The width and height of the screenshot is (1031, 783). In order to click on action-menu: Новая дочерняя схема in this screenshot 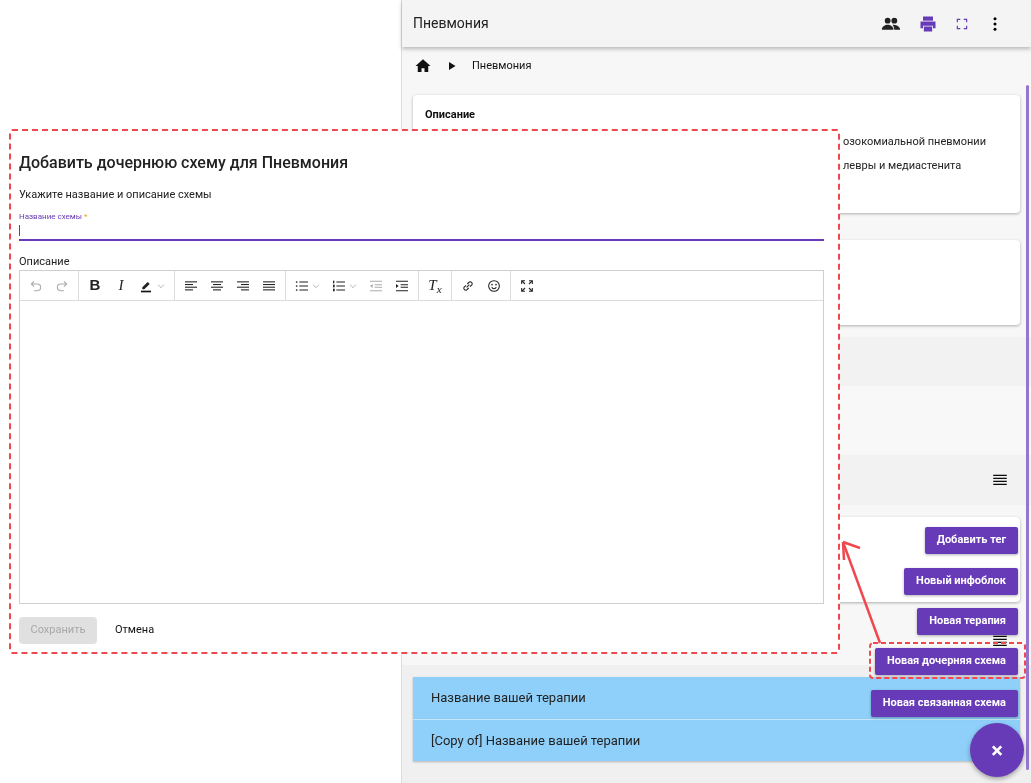, I will do `click(946, 661)`.